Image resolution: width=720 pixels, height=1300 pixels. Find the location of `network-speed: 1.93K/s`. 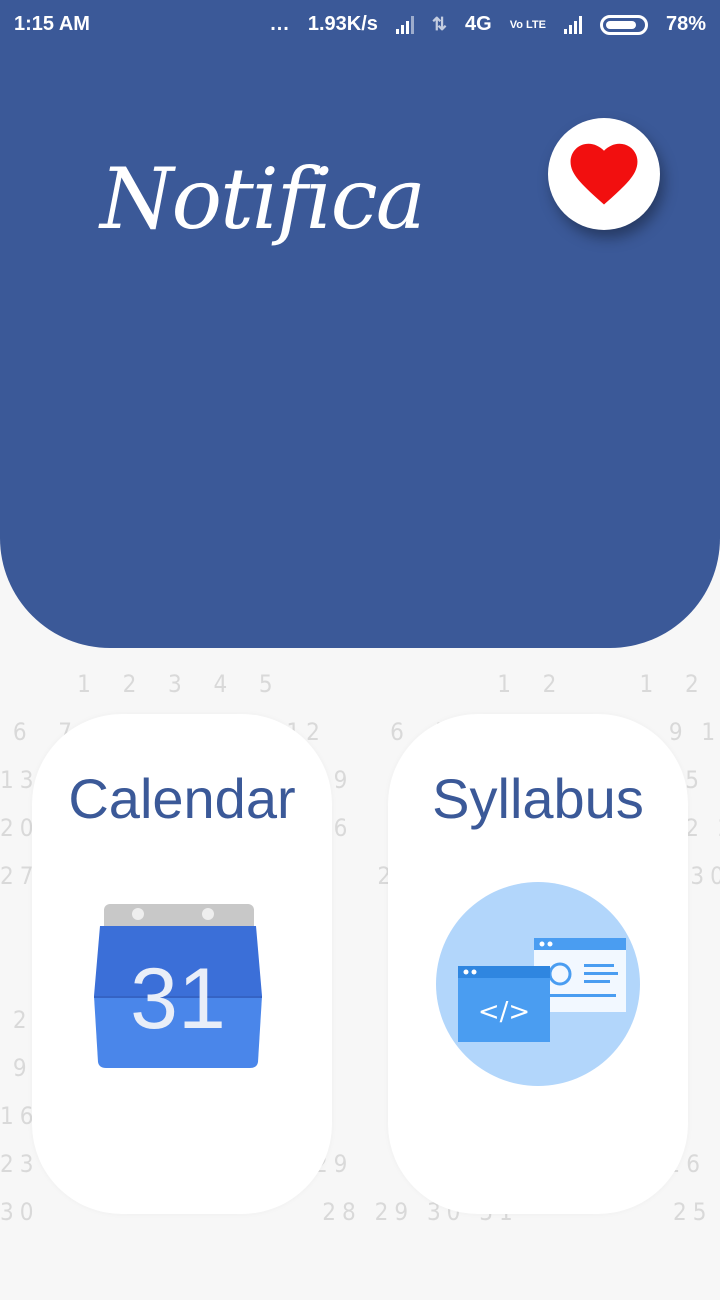

network-speed: 1.93K/s is located at coordinates (342, 24).